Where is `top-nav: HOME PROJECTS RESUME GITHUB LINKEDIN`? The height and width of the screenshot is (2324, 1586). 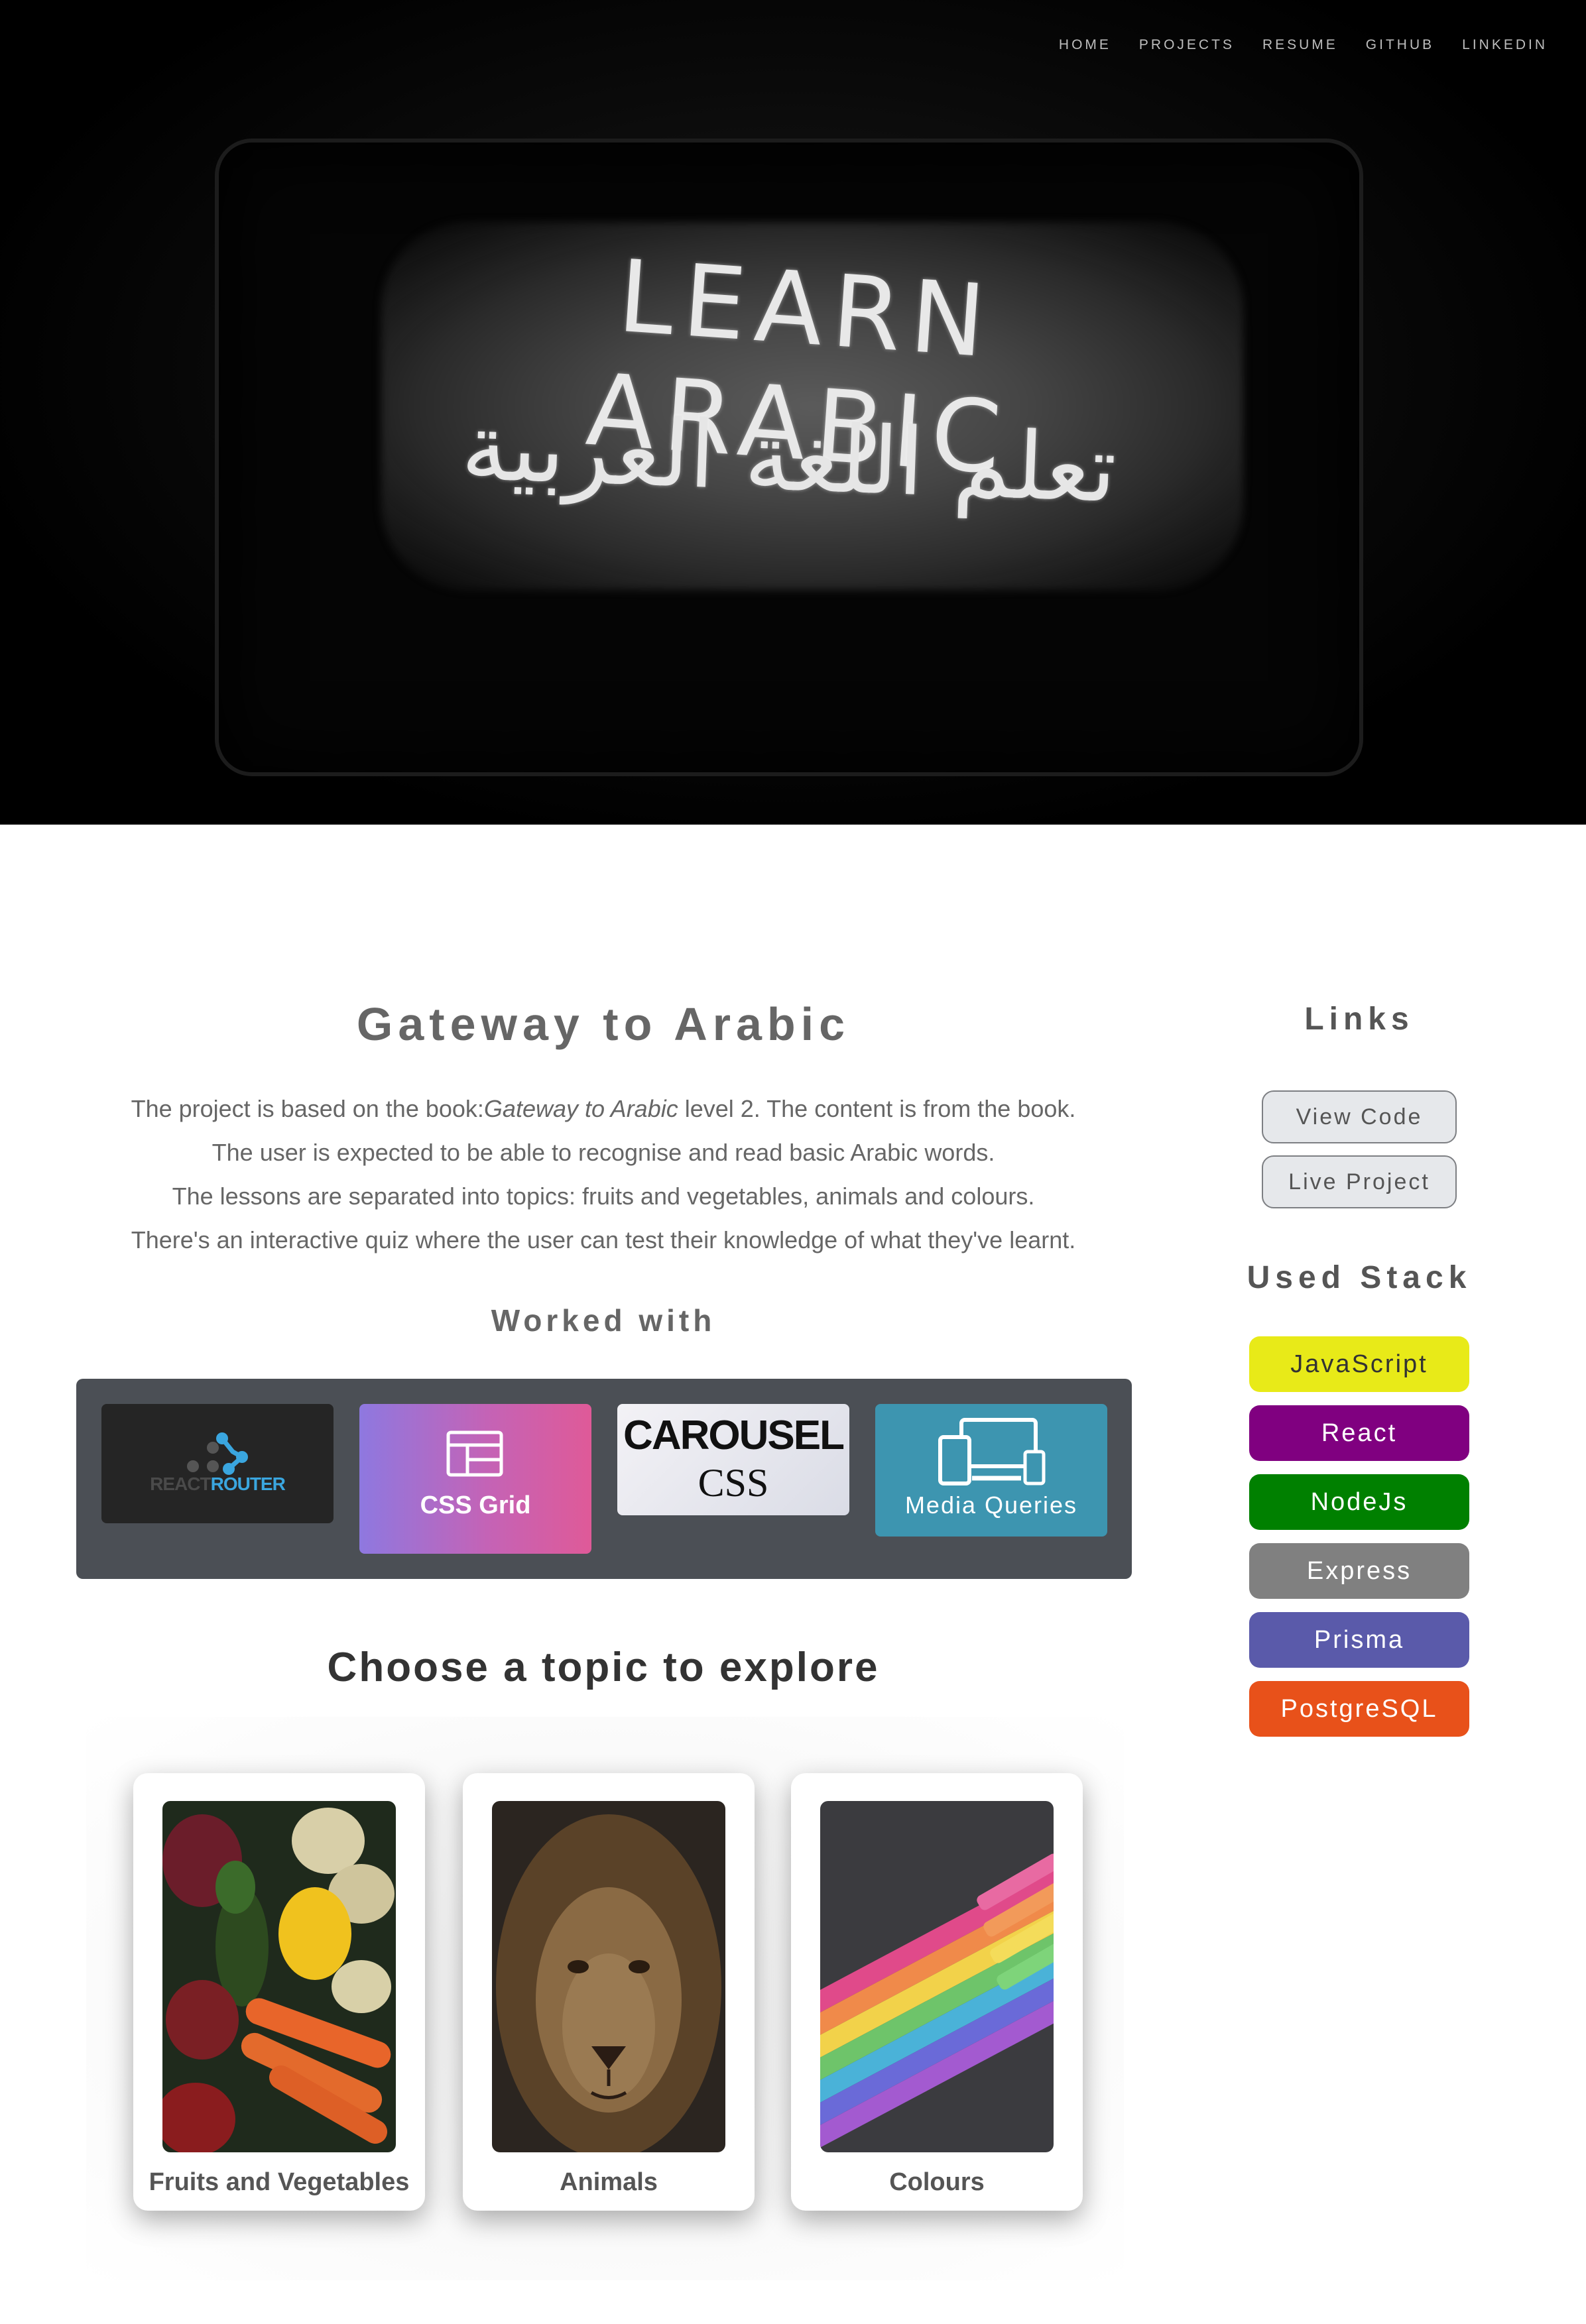
top-nav: HOME PROJECTS RESUME GITHUB LINKEDIN is located at coordinates (1303, 45).